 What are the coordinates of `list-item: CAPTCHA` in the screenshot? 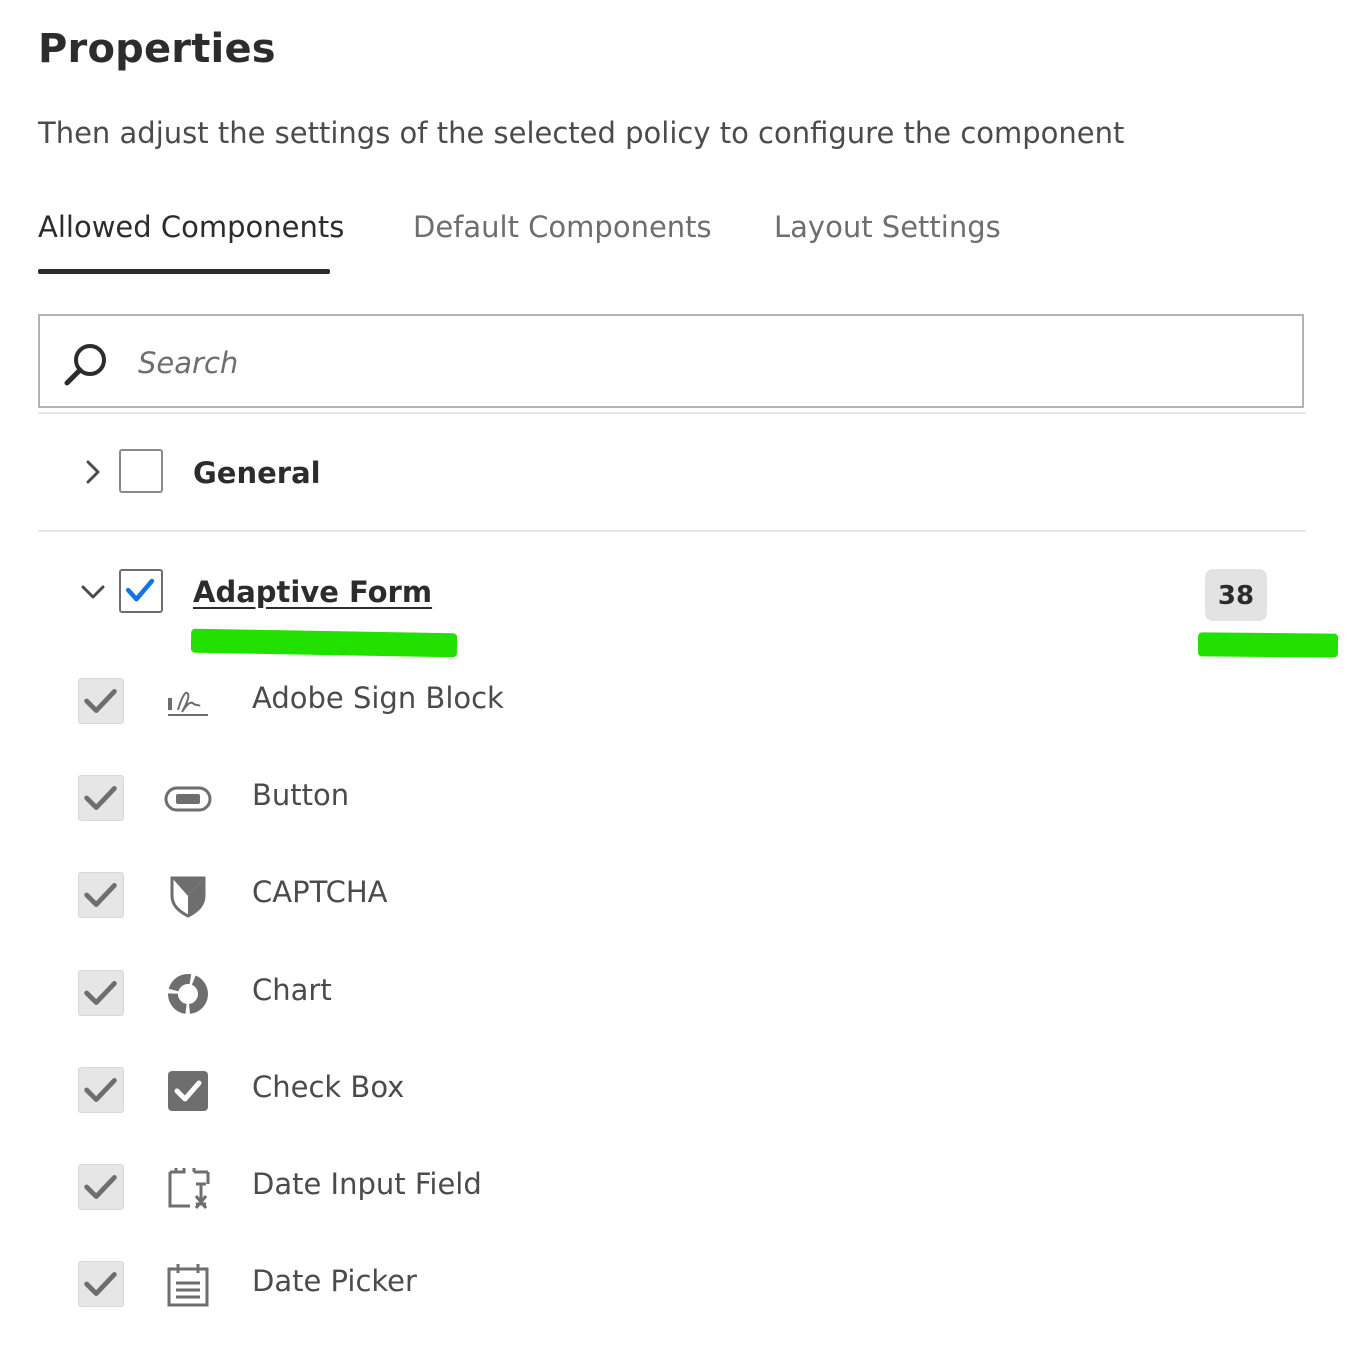 It's located at (684, 895).